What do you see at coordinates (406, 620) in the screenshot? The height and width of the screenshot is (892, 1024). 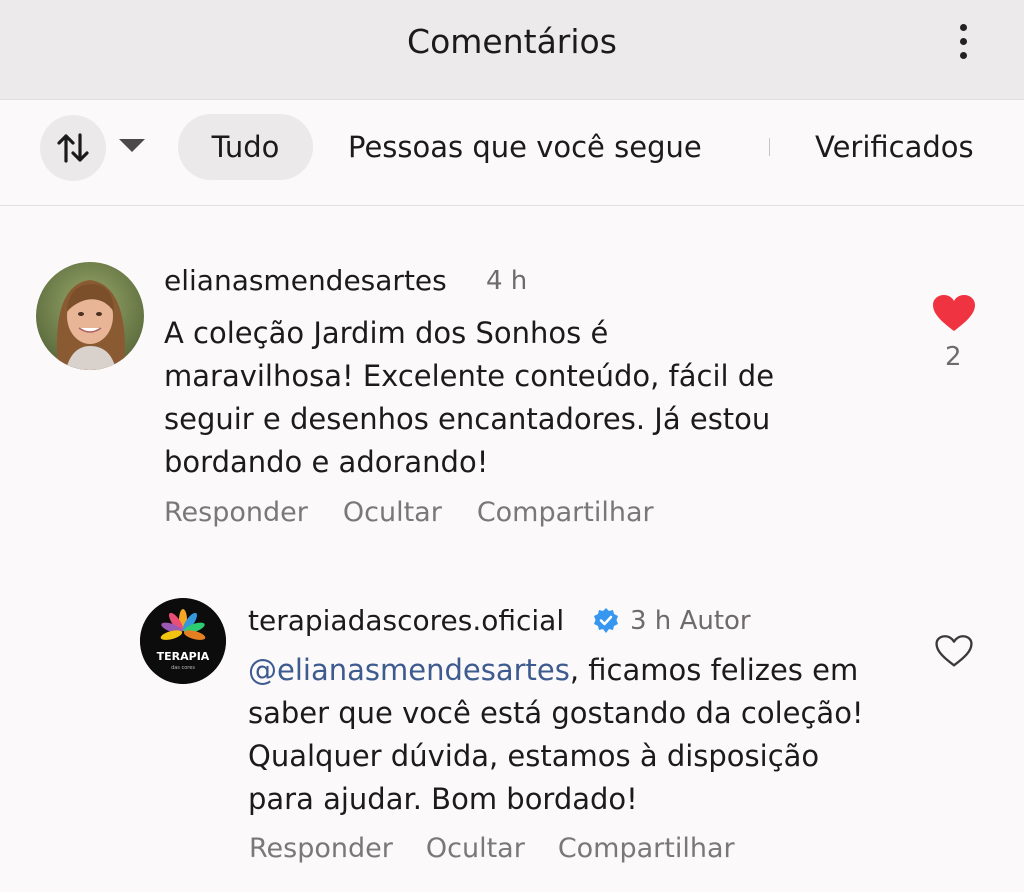 I see `comment-username: terapiadascores.oficial` at bounding box center [406, 620].